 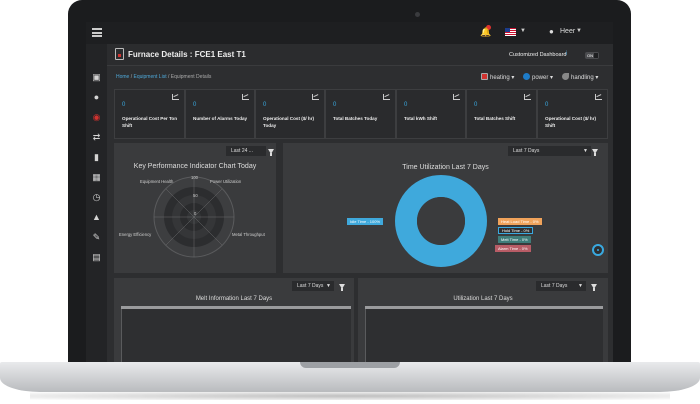 I want to click on bell-icon: ▲, so click(x=96, y=217).